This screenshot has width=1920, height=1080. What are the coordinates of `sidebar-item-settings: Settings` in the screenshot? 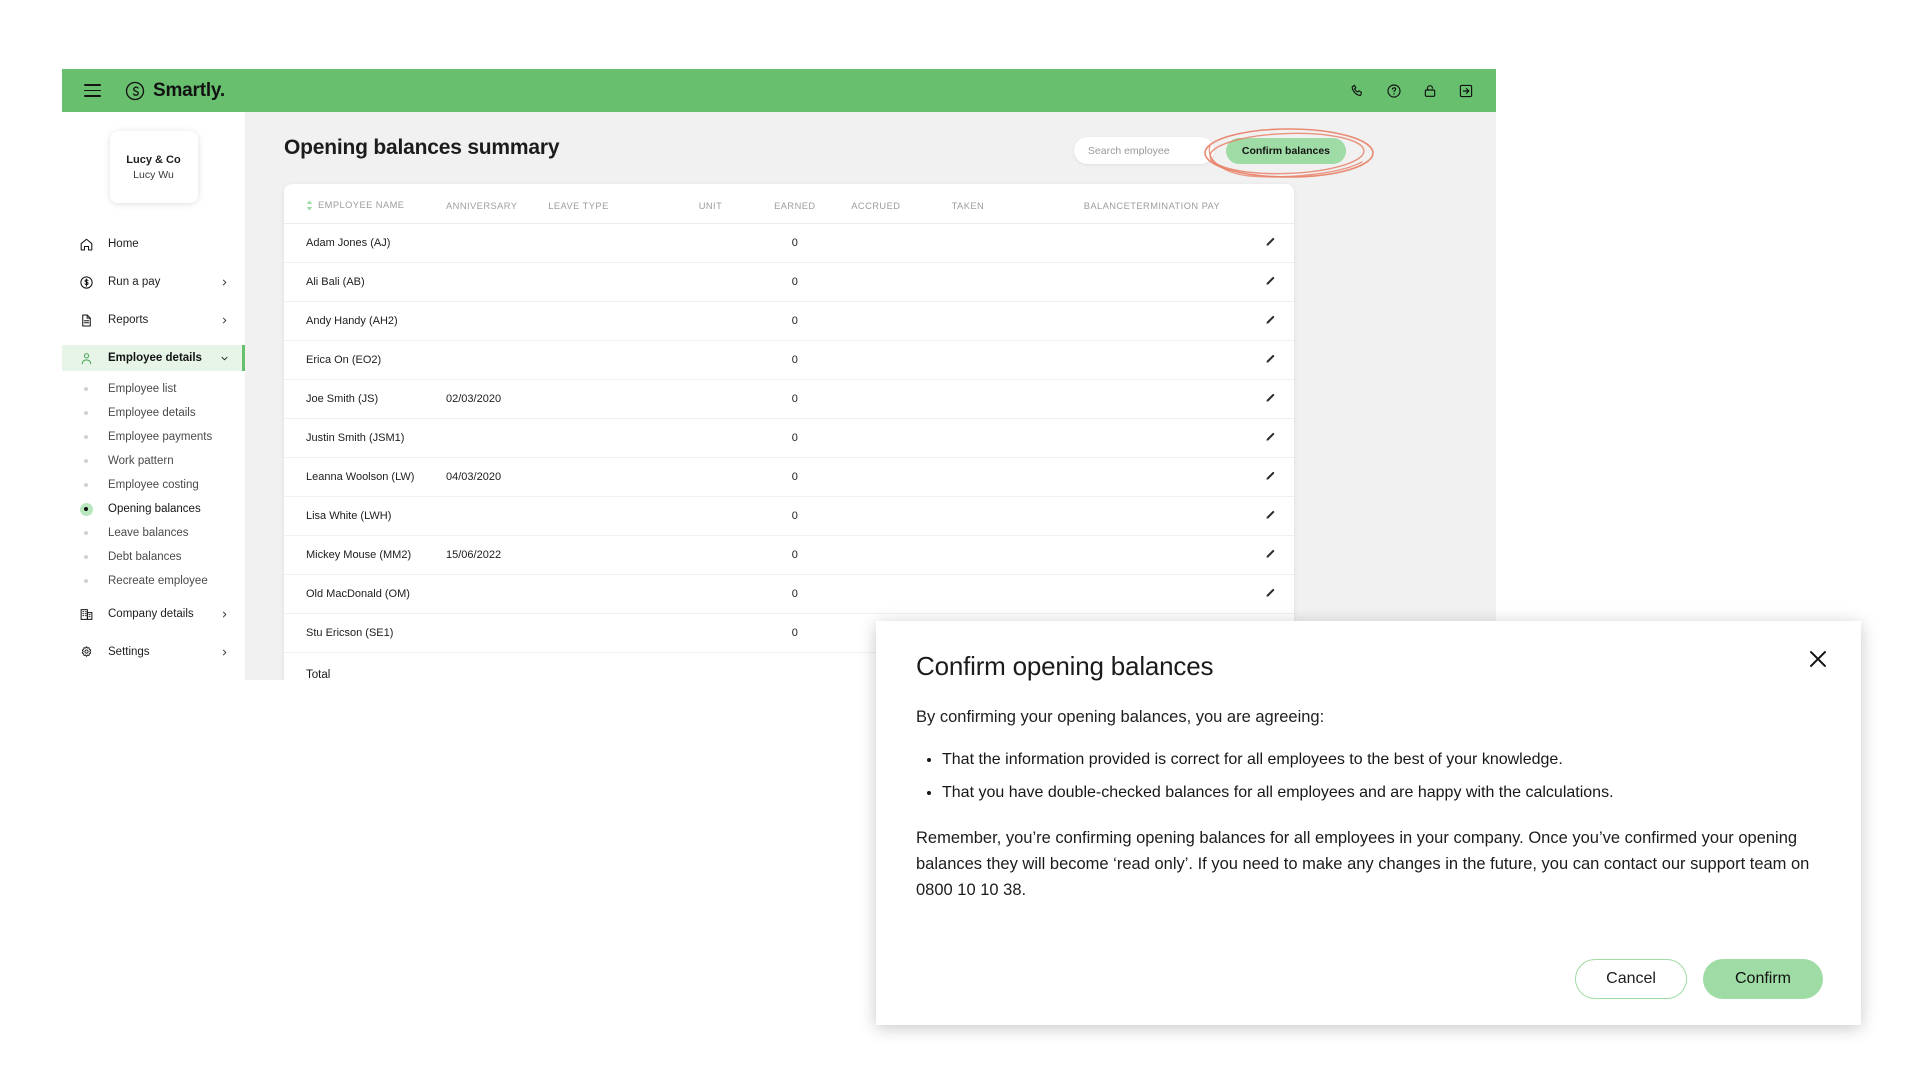 It's located at (153, 652).